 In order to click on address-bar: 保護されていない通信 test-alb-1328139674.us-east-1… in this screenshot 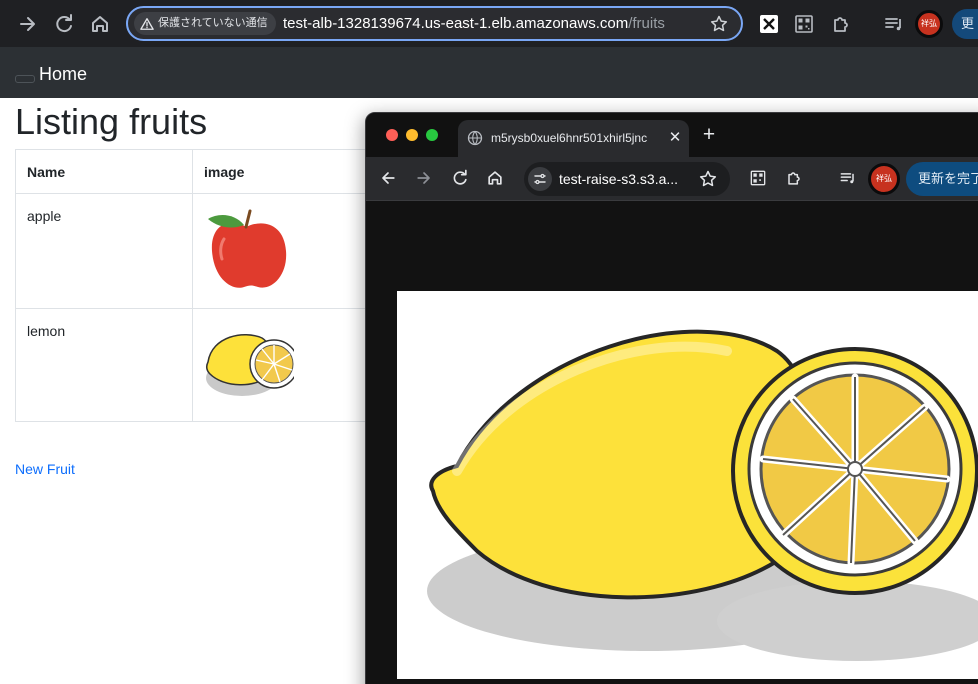, I will do `click(434, 23)`.